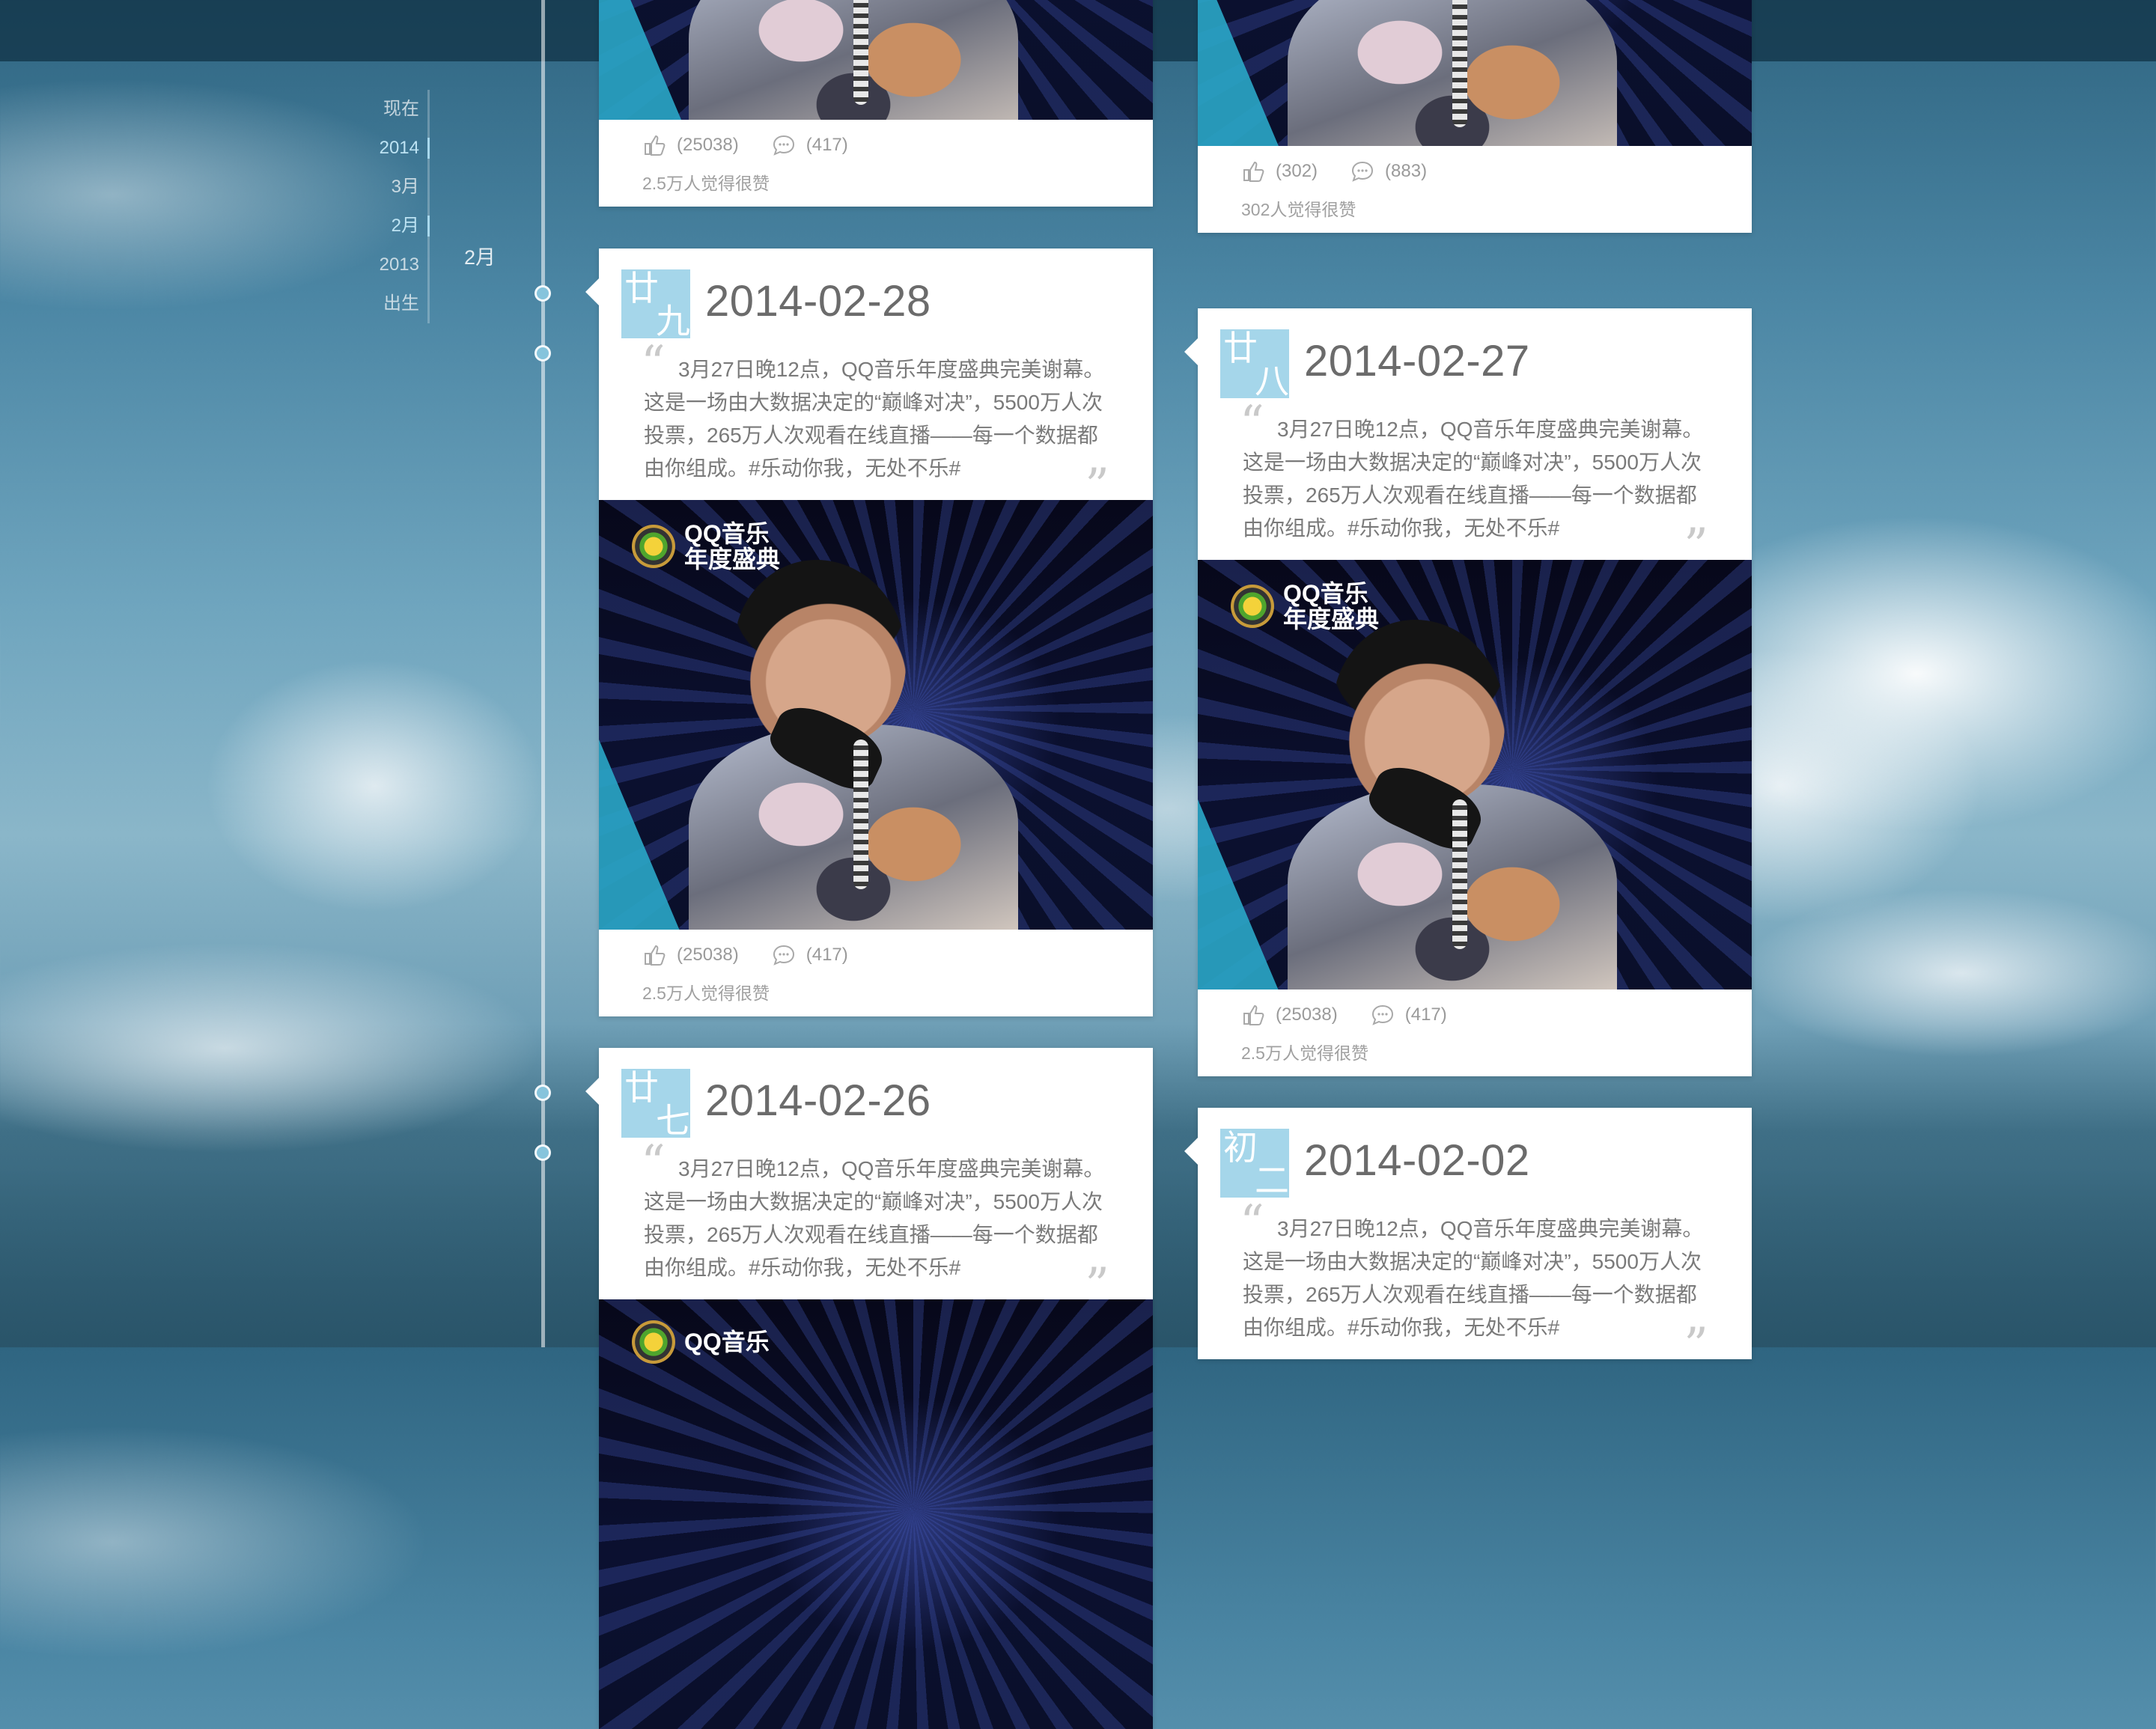  I want to click on qq-music-logo: QQ音乐, so click(701, 1342).